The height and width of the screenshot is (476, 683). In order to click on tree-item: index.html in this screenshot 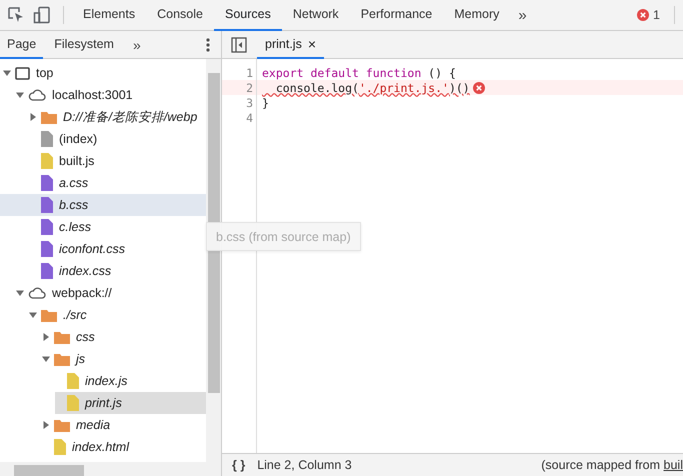, I will do `click(124, 447)`.